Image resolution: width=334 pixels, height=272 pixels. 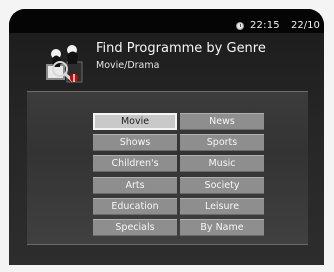 I want to click on genre-specials-button: Specials, so click(x=135, y=227).